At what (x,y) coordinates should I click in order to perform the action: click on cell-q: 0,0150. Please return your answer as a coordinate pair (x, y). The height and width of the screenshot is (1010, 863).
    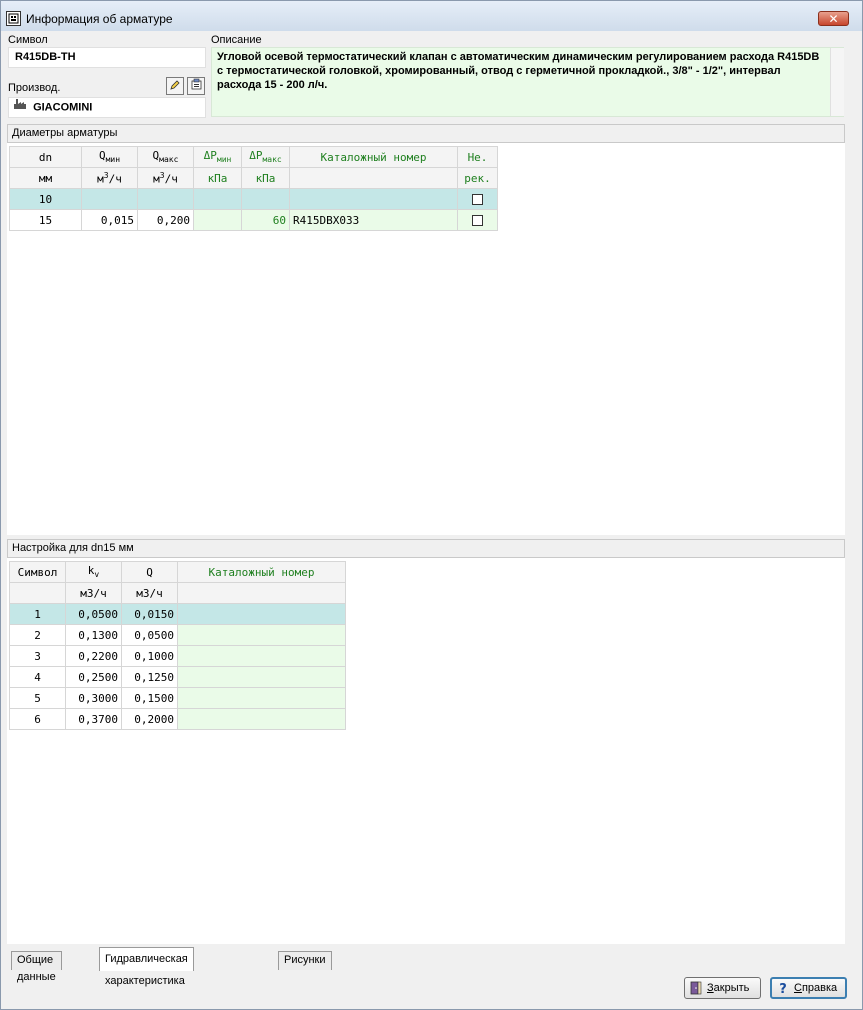
    Looking at the image, I should click on (149, 614).